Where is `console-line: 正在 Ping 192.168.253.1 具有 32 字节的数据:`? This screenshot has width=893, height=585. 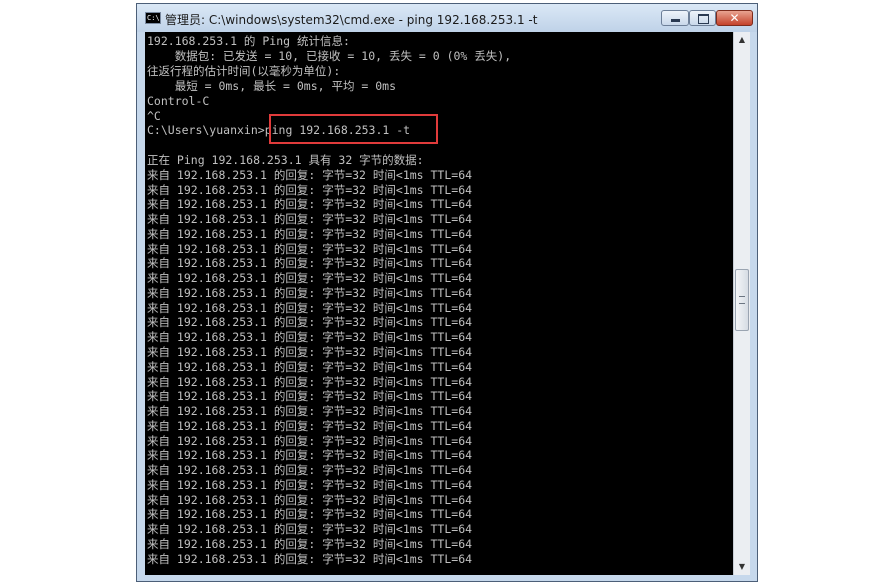 console-line: 正在 Ping 192.168.253.1 具有 32 字节的数据: is located at coordinates (285, 160).